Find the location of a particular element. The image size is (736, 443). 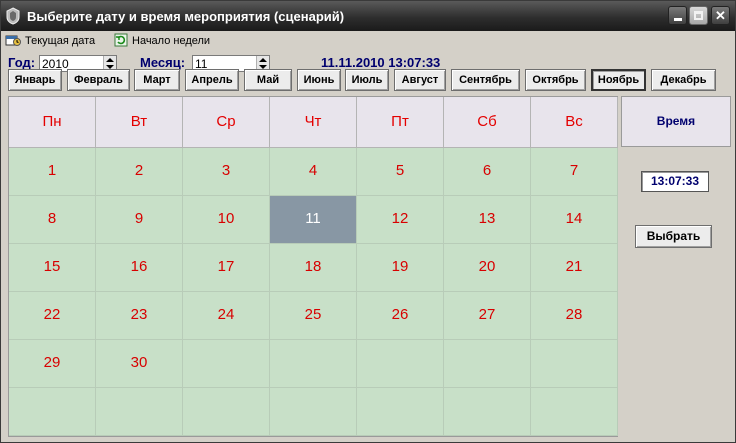

day-cell: 5 is located at coordinates (400, 172).